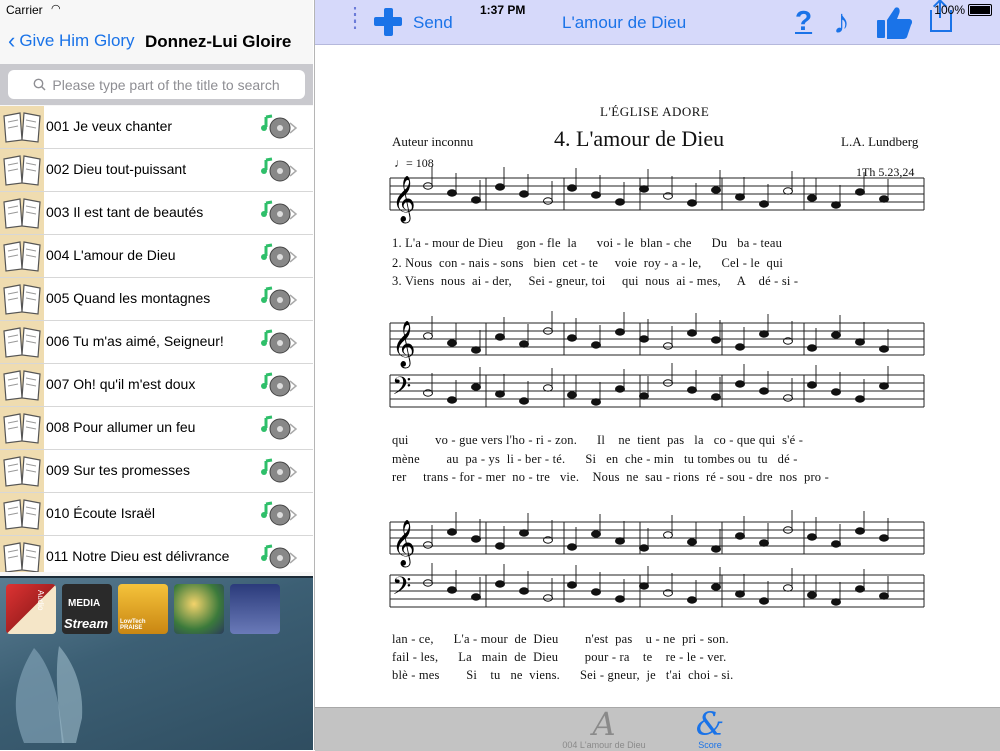 The height and width of the screenshot is (751, 1000). I want to click on hymn-title: 009 Sur tes promesses, so click(118, 470).